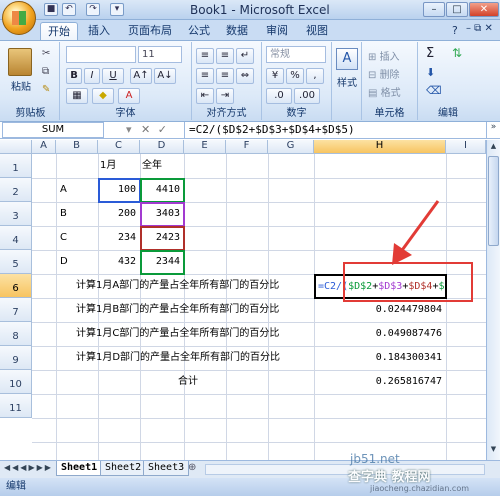 The image size is (500, 496). Describe the element at coordinates (123, 468) in the screenshot. I see `sheet-tab-2: Sheet2` at that location.